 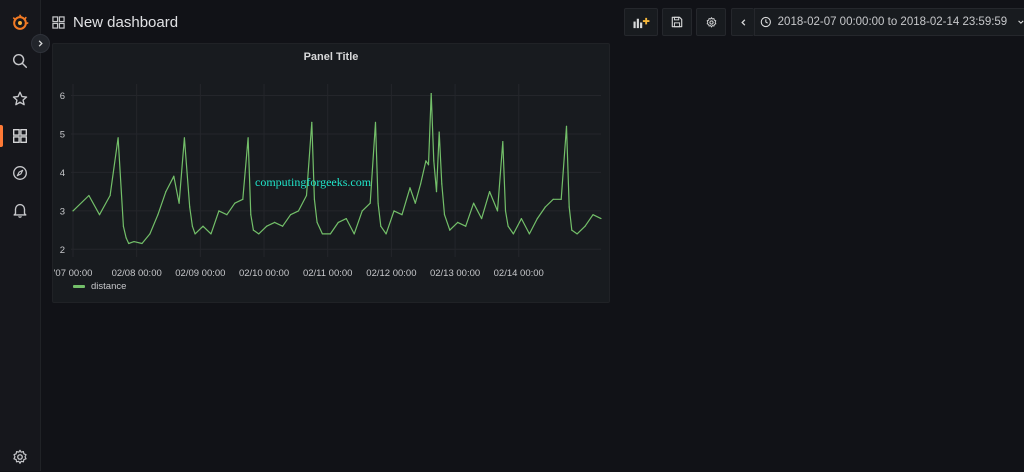 I want to click on dashboard-settings-button, so click(x=711, y=22).